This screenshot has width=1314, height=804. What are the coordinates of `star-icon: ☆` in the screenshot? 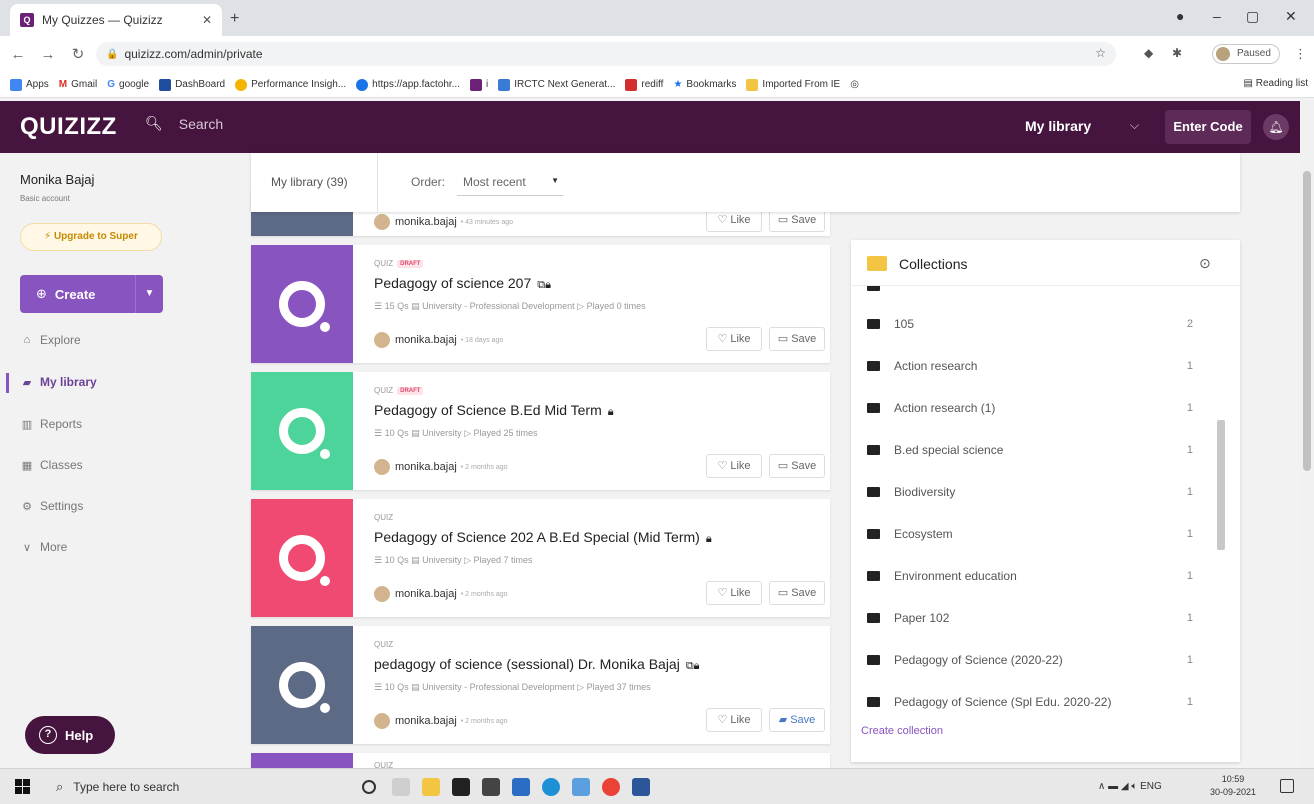 It's located at (1100, 53).